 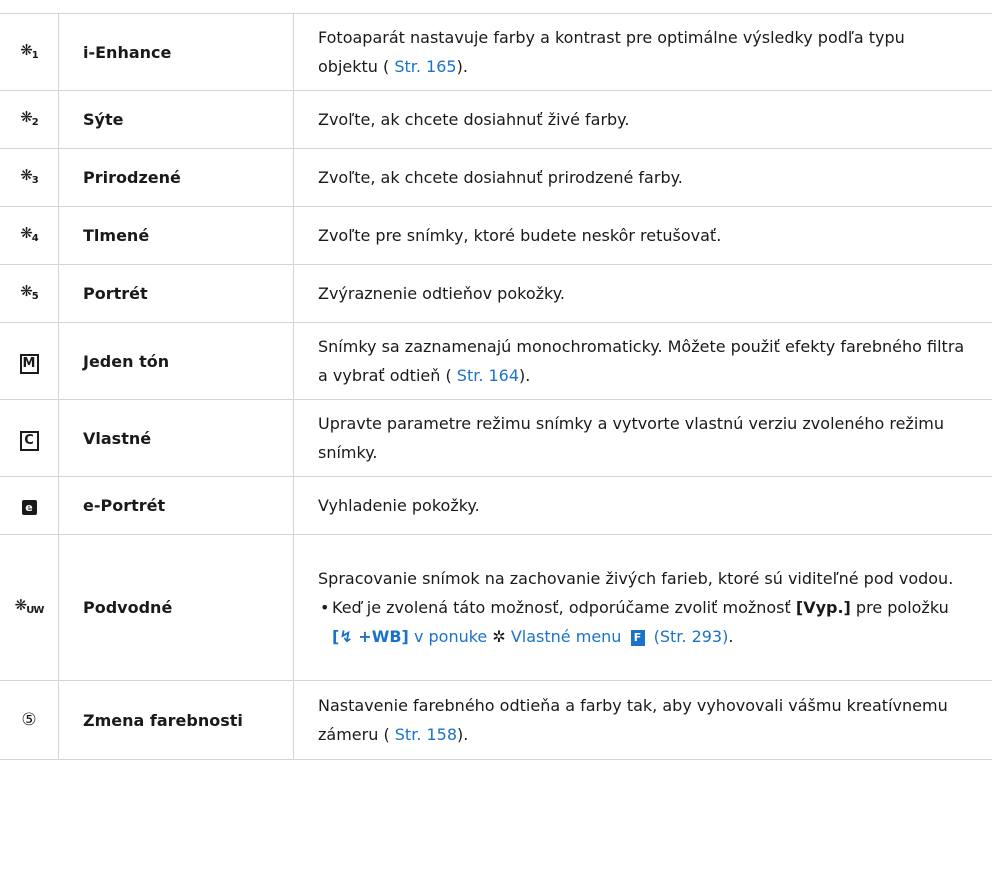 What do you see at coordinates (499, 636) in the screenshot?
I see `gear-icon: ✲` at bounding box center [499, 636].